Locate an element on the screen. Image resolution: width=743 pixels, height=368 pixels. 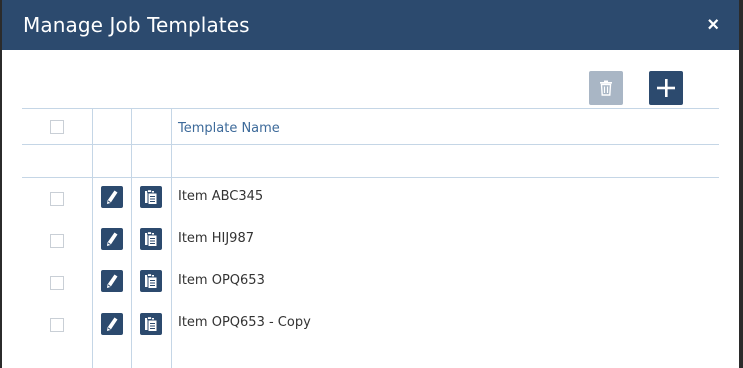
header-divider is located at coordinates (370, 144).